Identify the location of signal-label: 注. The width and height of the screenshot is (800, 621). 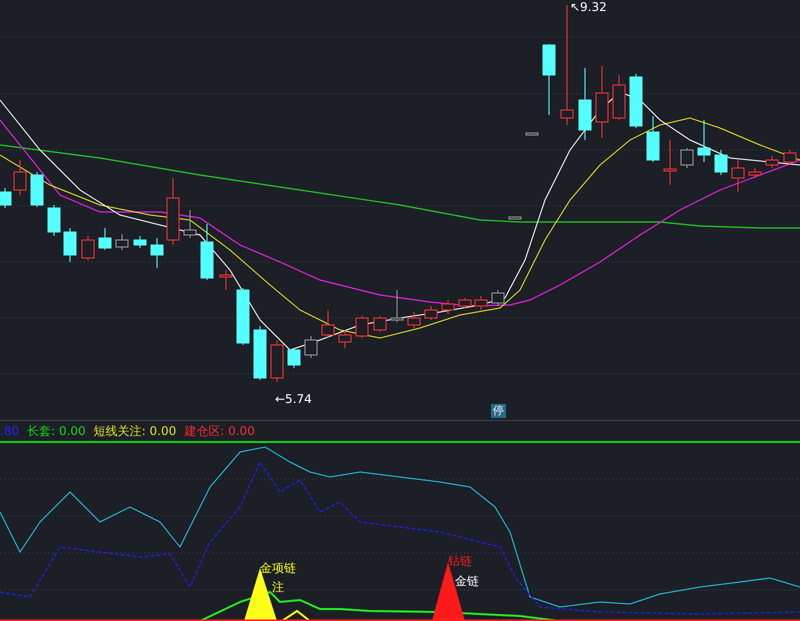
(278, 587).